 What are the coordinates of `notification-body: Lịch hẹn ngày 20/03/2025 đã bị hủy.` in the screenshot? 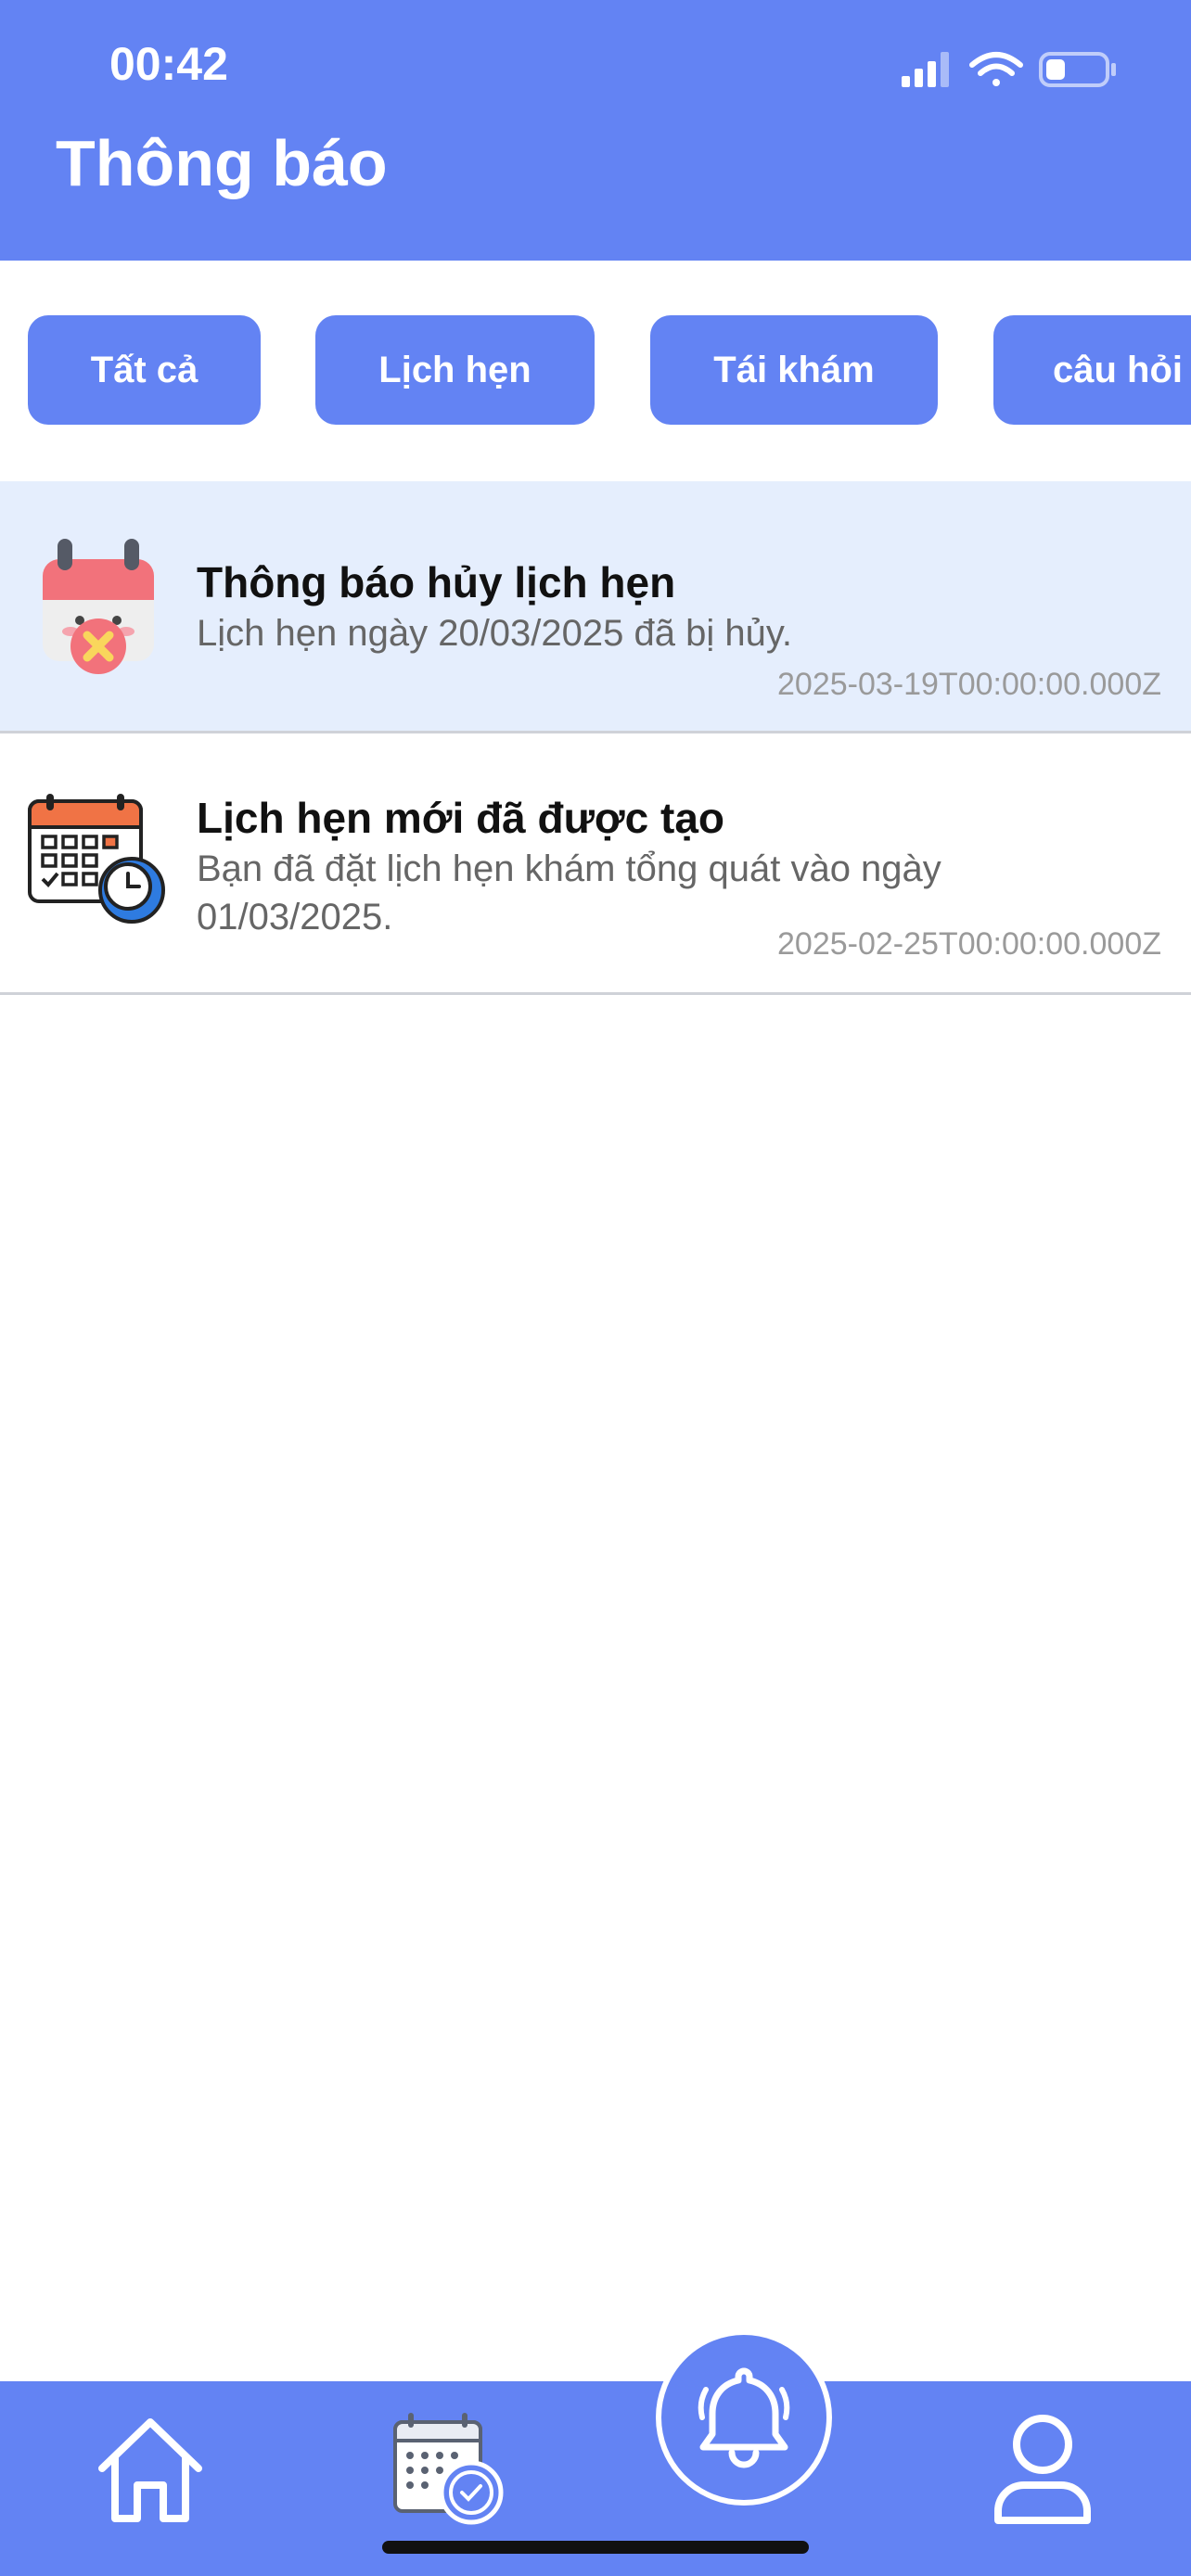 It's located at (495, 633).